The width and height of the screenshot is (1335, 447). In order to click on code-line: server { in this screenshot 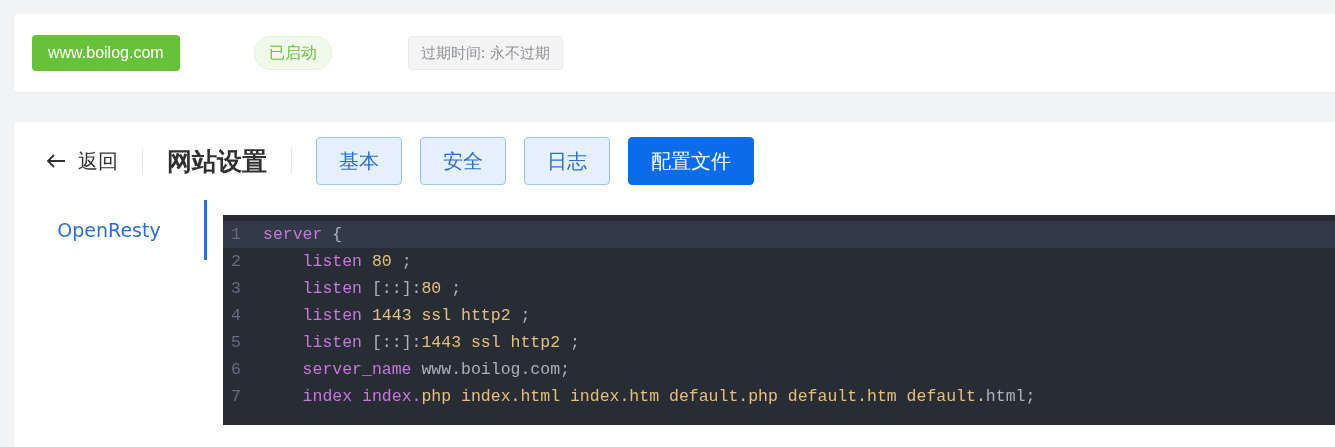, I will do `click(303, 234)`.